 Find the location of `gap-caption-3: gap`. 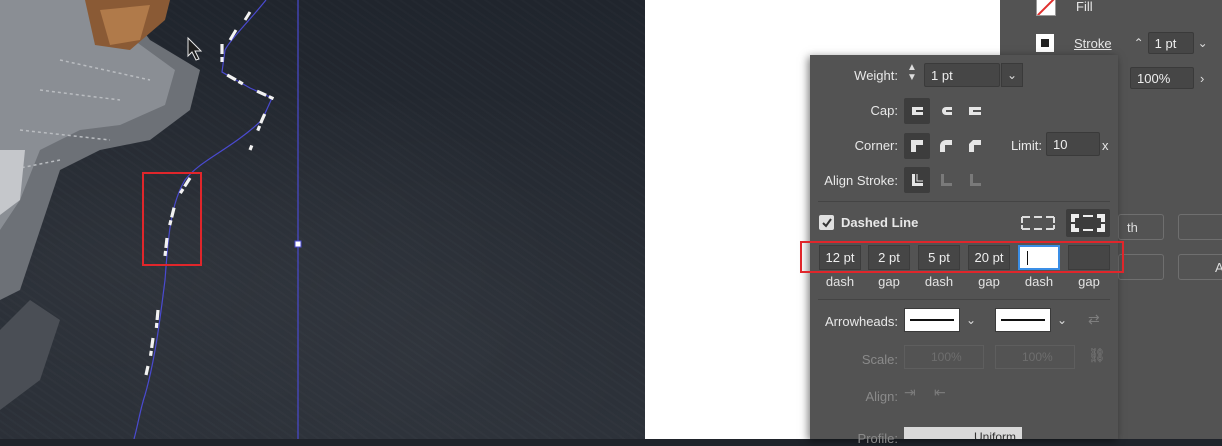

gap-caption-3: gap is located at coordinates (1089, 281).